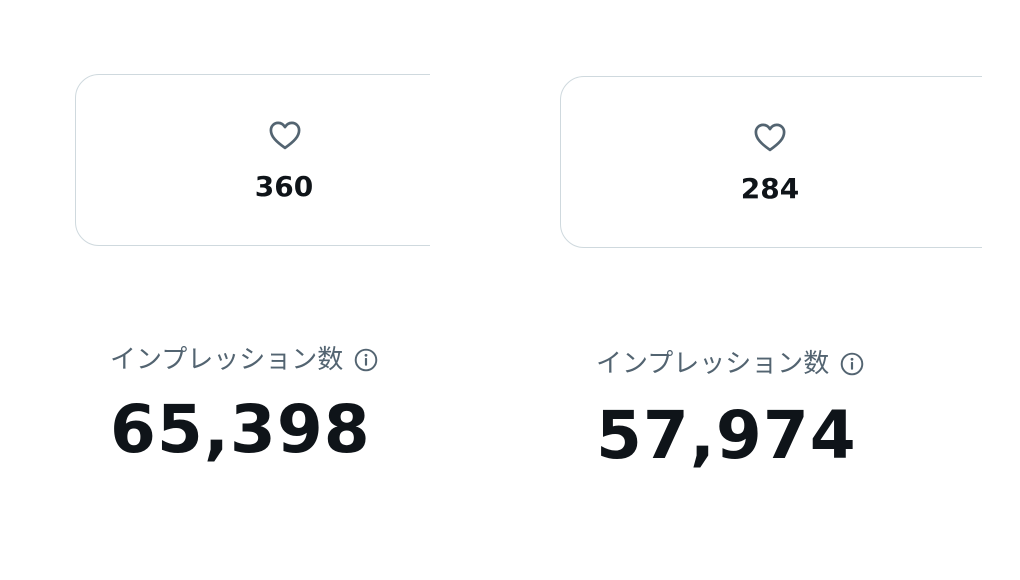 The height and width of the screenshot is (580, 1020). I want to click on likes-metric-card: 284, so click(771, 162).